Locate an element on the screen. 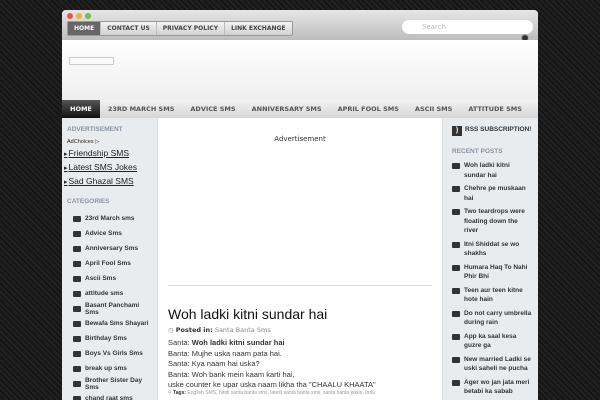 The height and width of the screenshot is (400, 600). category-item: Basant Panchami Sms is located at coordinates (109, 308).